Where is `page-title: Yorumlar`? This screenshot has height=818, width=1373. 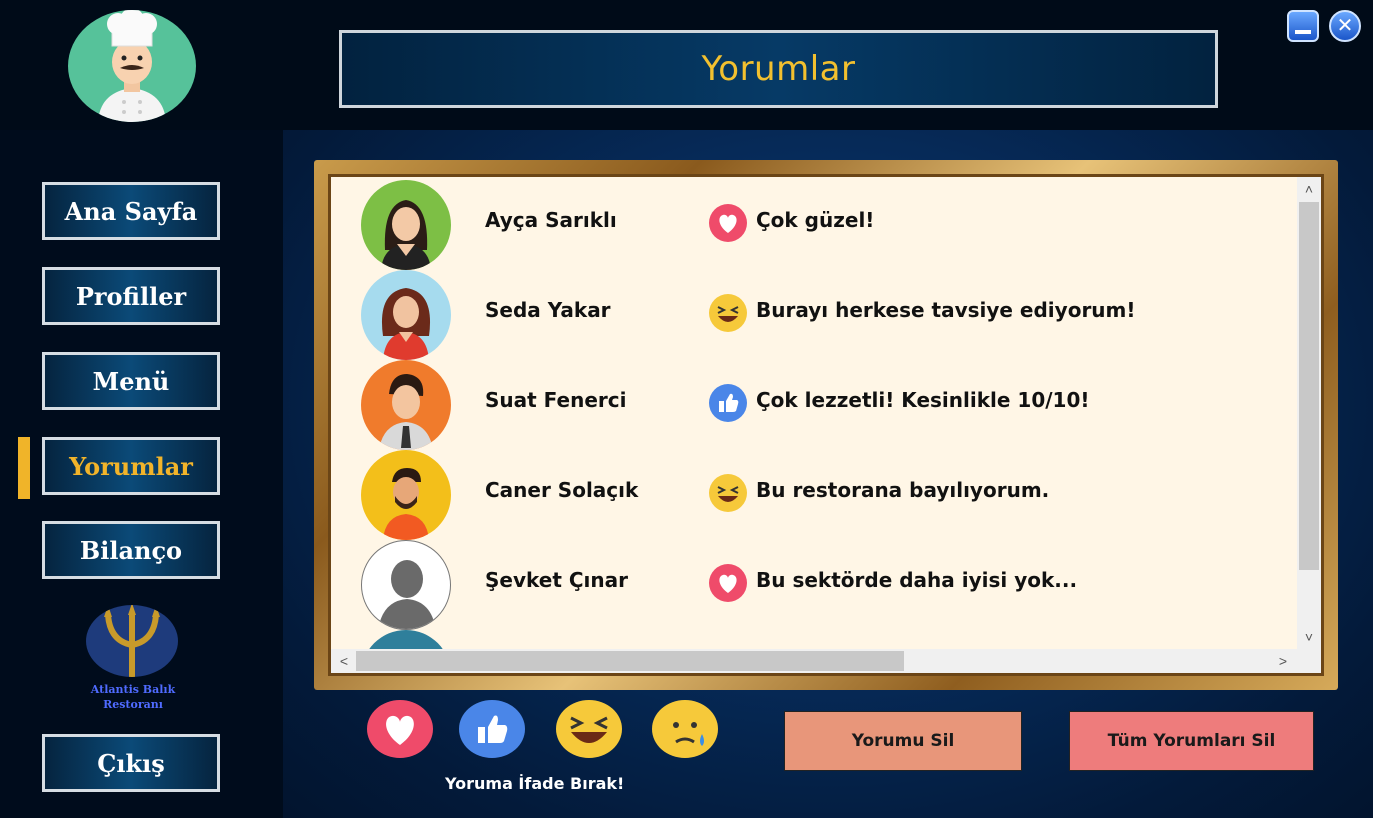 page-title: Yorumlar is located at coordinates (778, 69).